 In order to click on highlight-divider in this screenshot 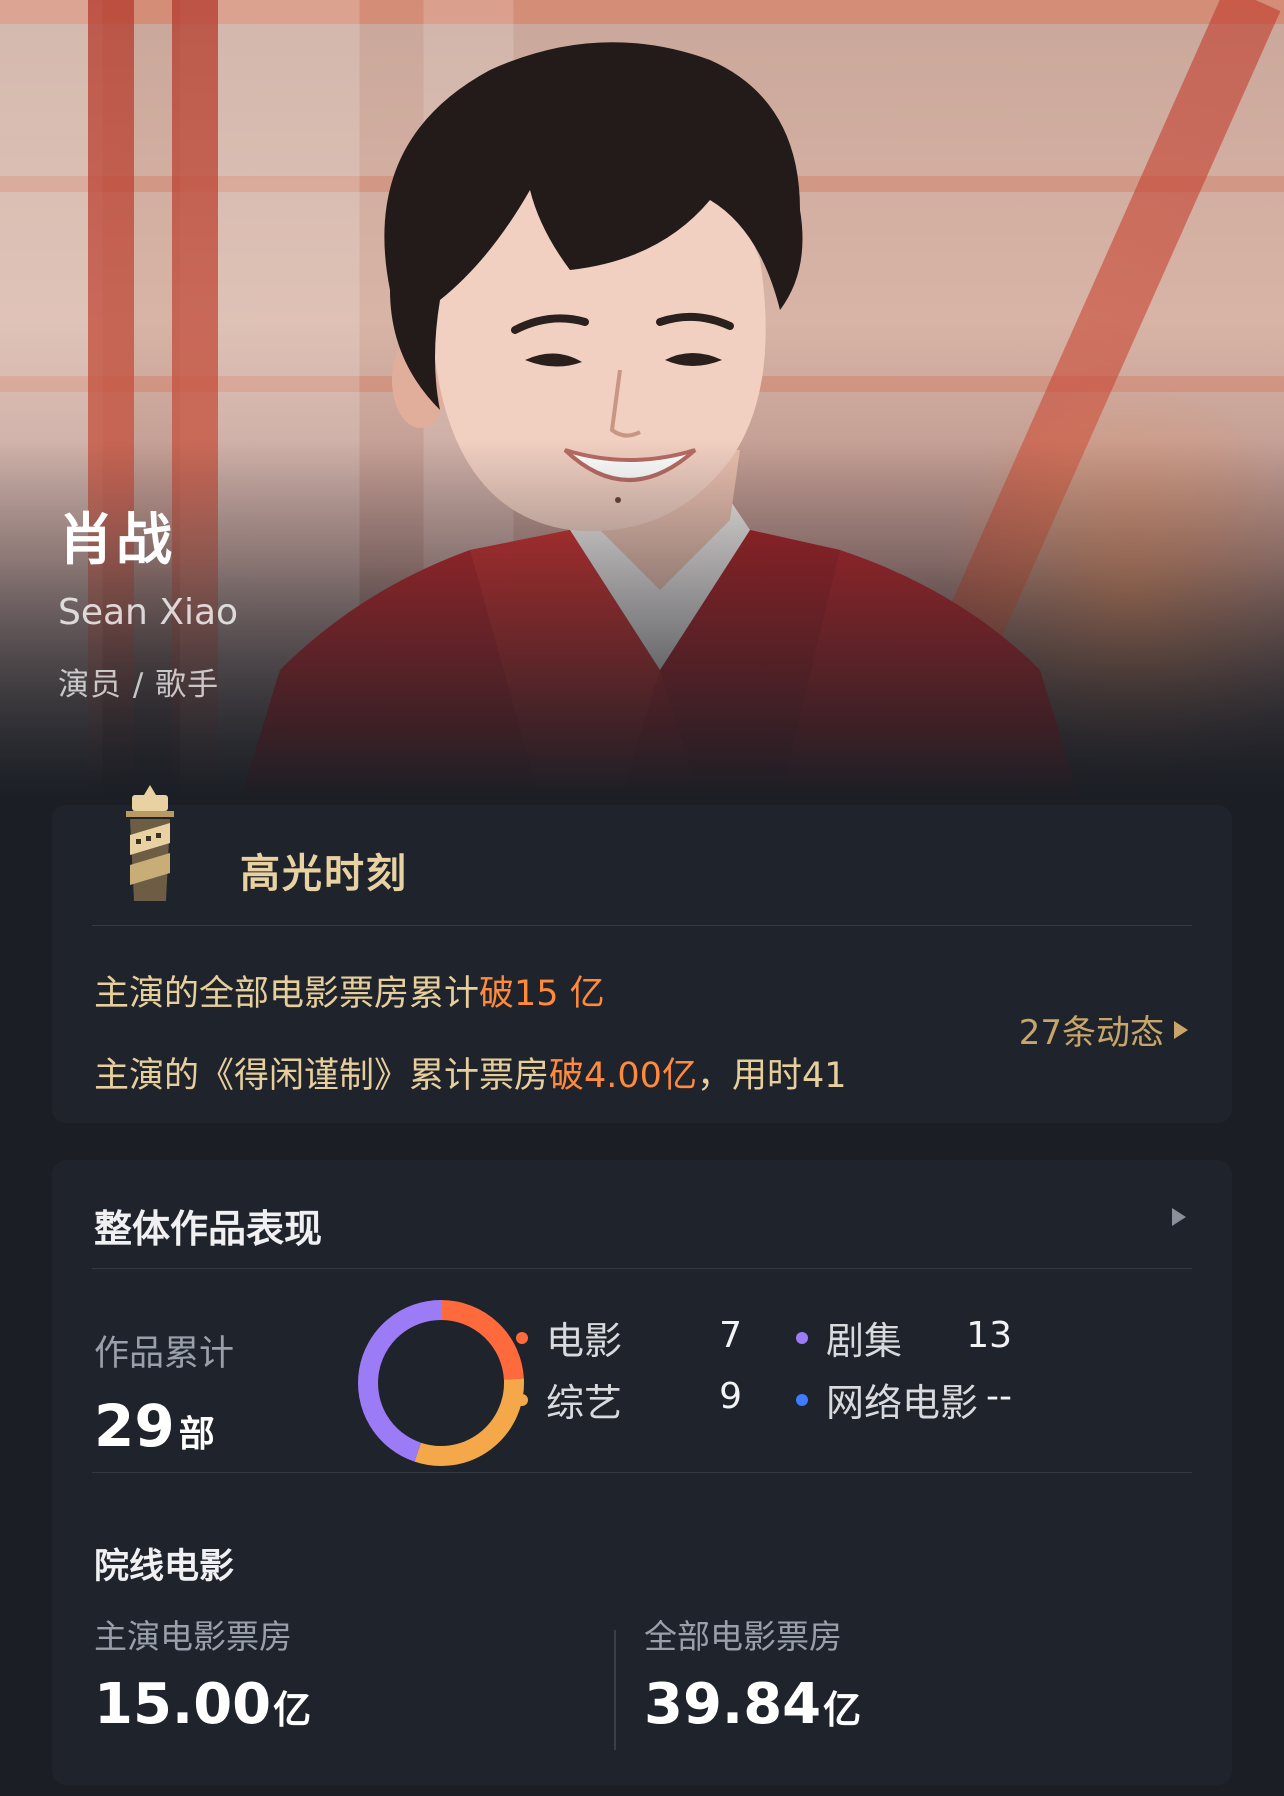, I will do `click(642, 925)`.